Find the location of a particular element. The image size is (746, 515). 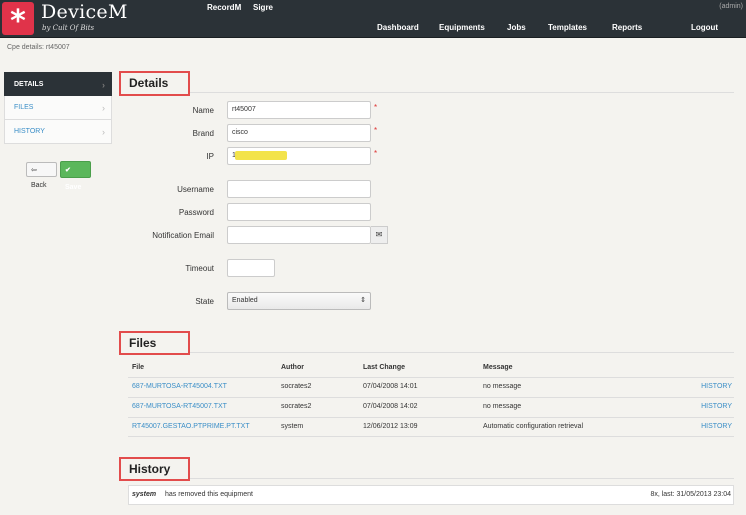

nav-jobs: Jobs is located at coordinates (516, 27).